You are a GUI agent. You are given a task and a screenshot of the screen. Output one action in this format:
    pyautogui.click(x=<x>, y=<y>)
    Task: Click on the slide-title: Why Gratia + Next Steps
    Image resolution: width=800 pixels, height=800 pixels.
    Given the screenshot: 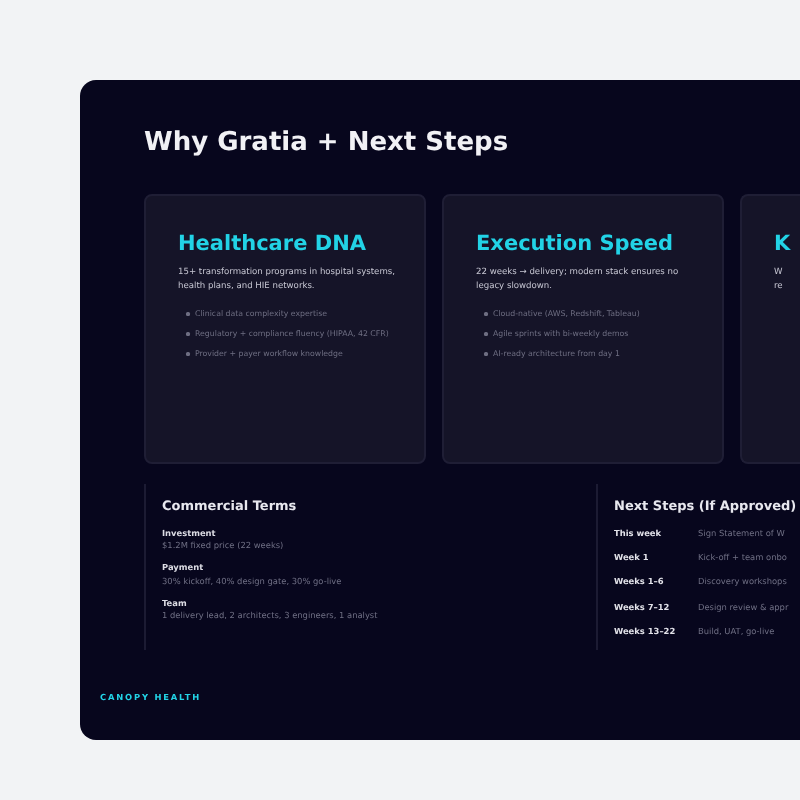 What is the action you would take?
    pyautogui.click(x=327, y=145)
    